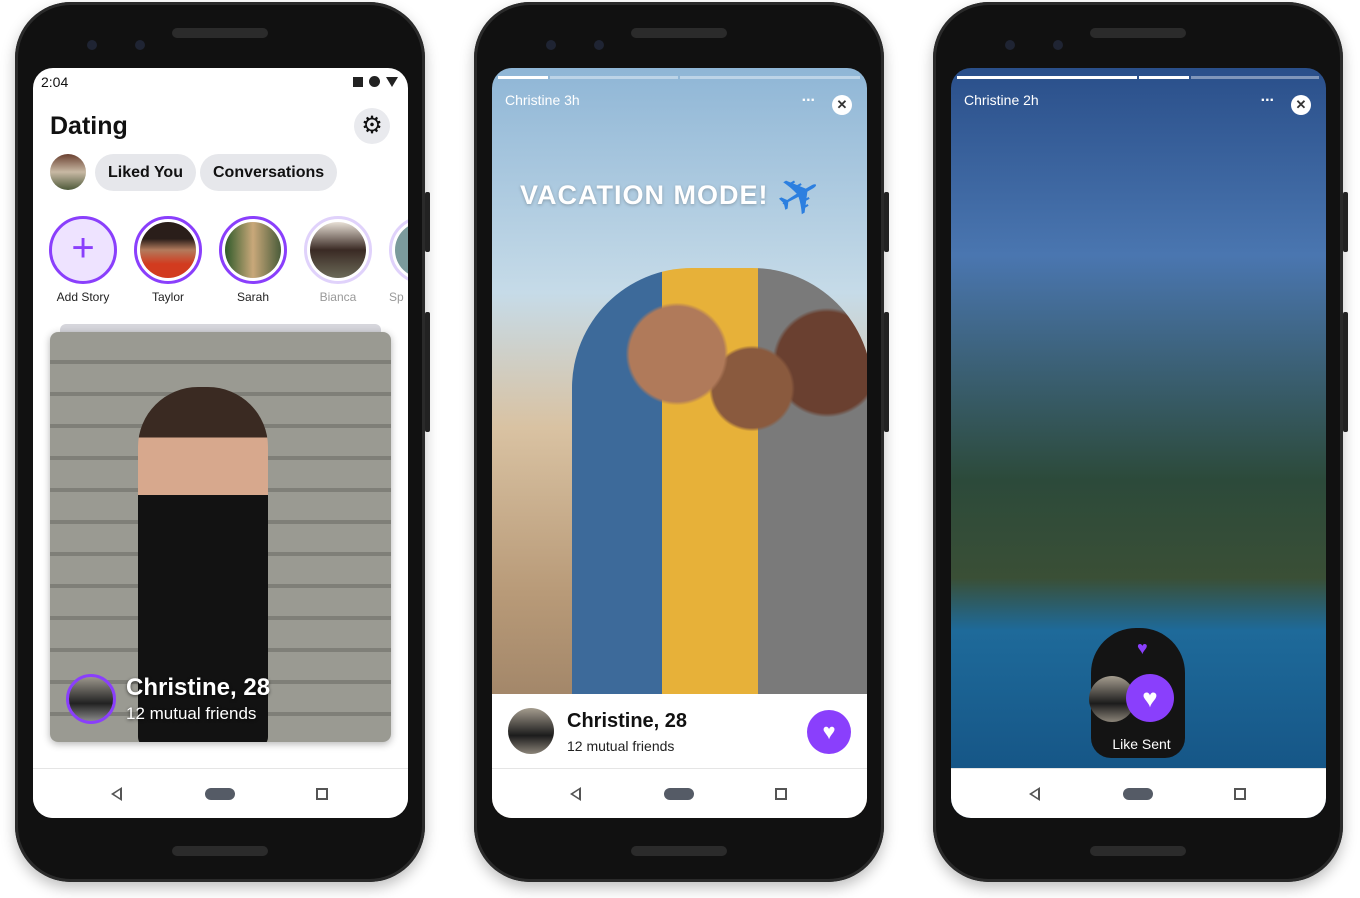 The image size is (1360, 898). What do you see at coordinates (1141, 744) in the screenshot?
I see `like-sent-toast: Like Sent` at bounding box center [1141, 744].